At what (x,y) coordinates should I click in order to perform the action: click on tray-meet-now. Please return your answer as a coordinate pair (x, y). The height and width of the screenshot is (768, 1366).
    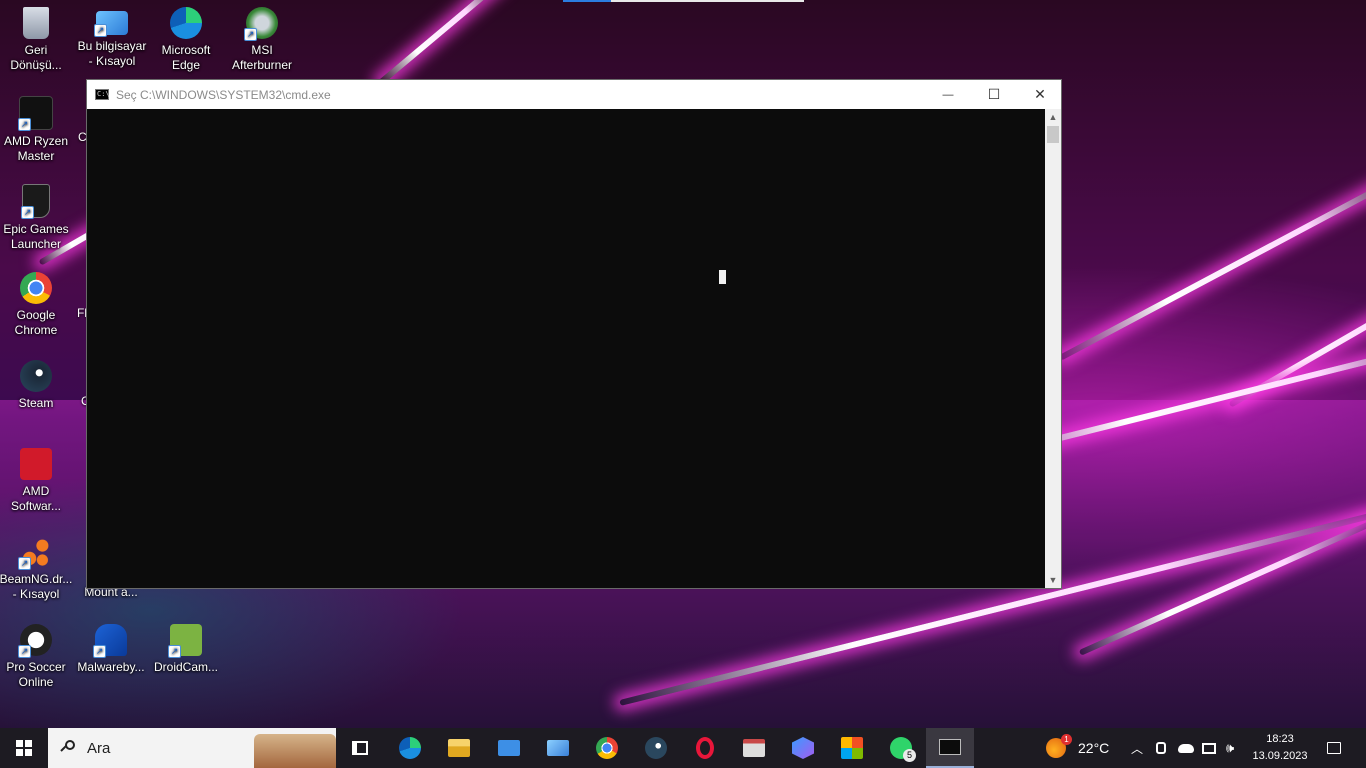
    Looking at the image, I should click on (1161, 748).